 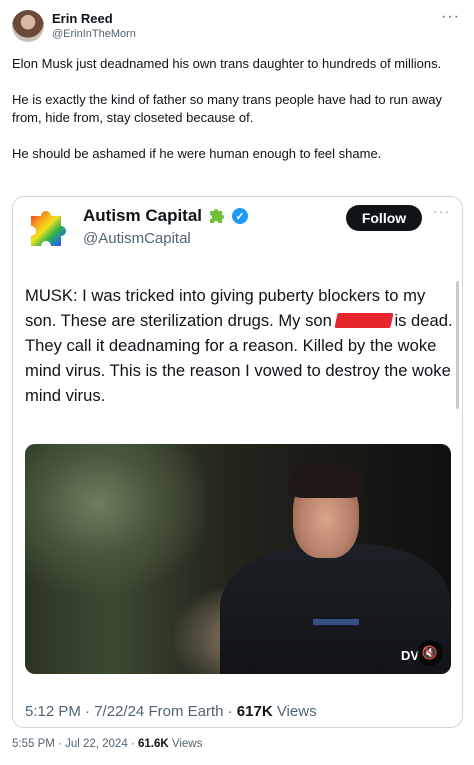 I want to click on follow-button: Follow, so click(x=384, y=218).